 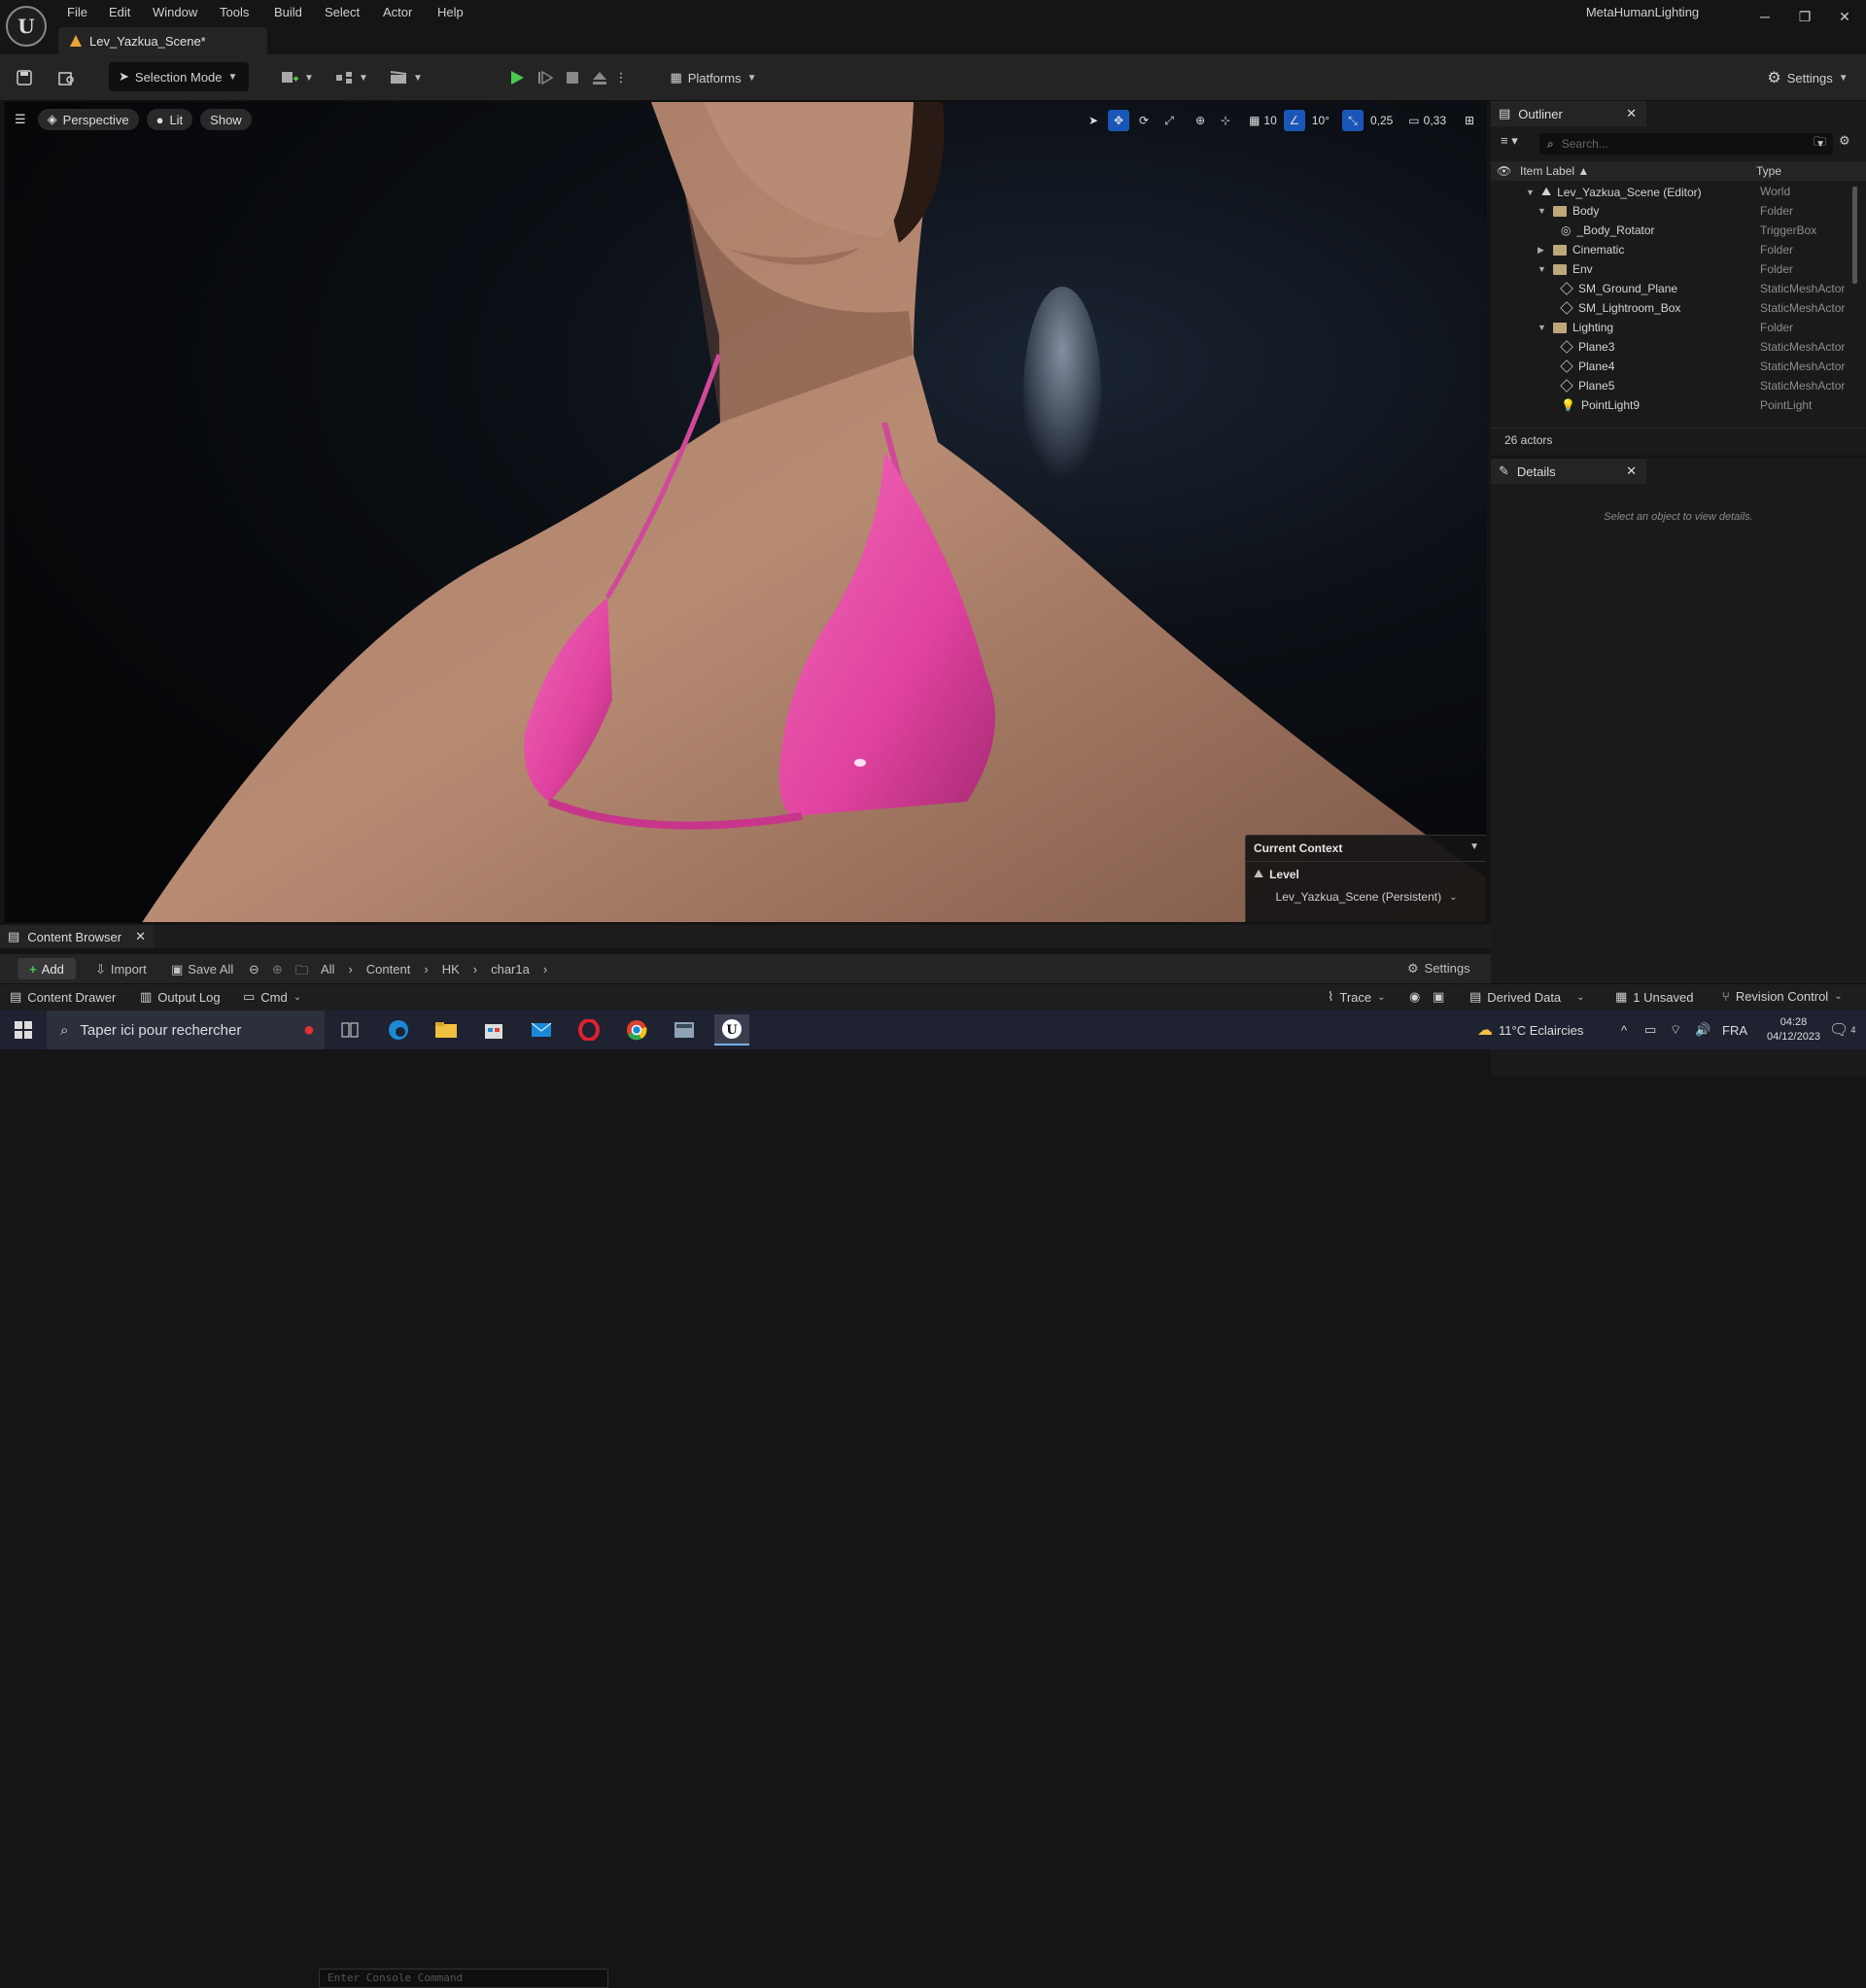 What do you see at coordinates (1568, 472) in the screenshot?
I see `details-tab: ✎ Details ✕` at bounding box center [1568, 472].